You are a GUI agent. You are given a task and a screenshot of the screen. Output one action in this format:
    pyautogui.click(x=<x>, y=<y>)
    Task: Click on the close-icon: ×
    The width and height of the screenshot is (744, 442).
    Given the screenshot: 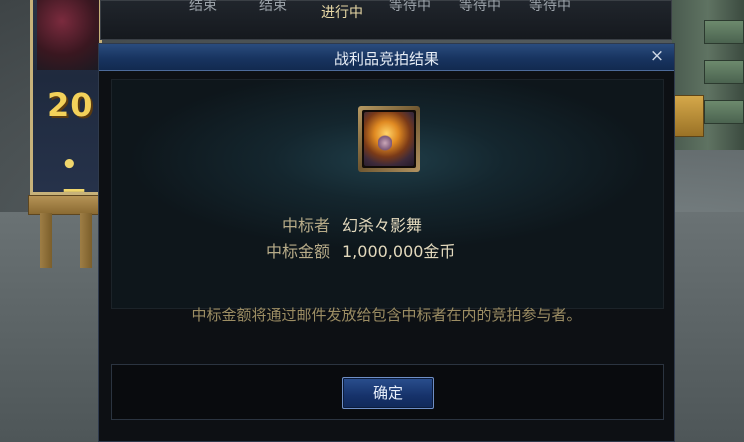 What is the action you would take?
    pyautogui.click(x=657, y=56)
    